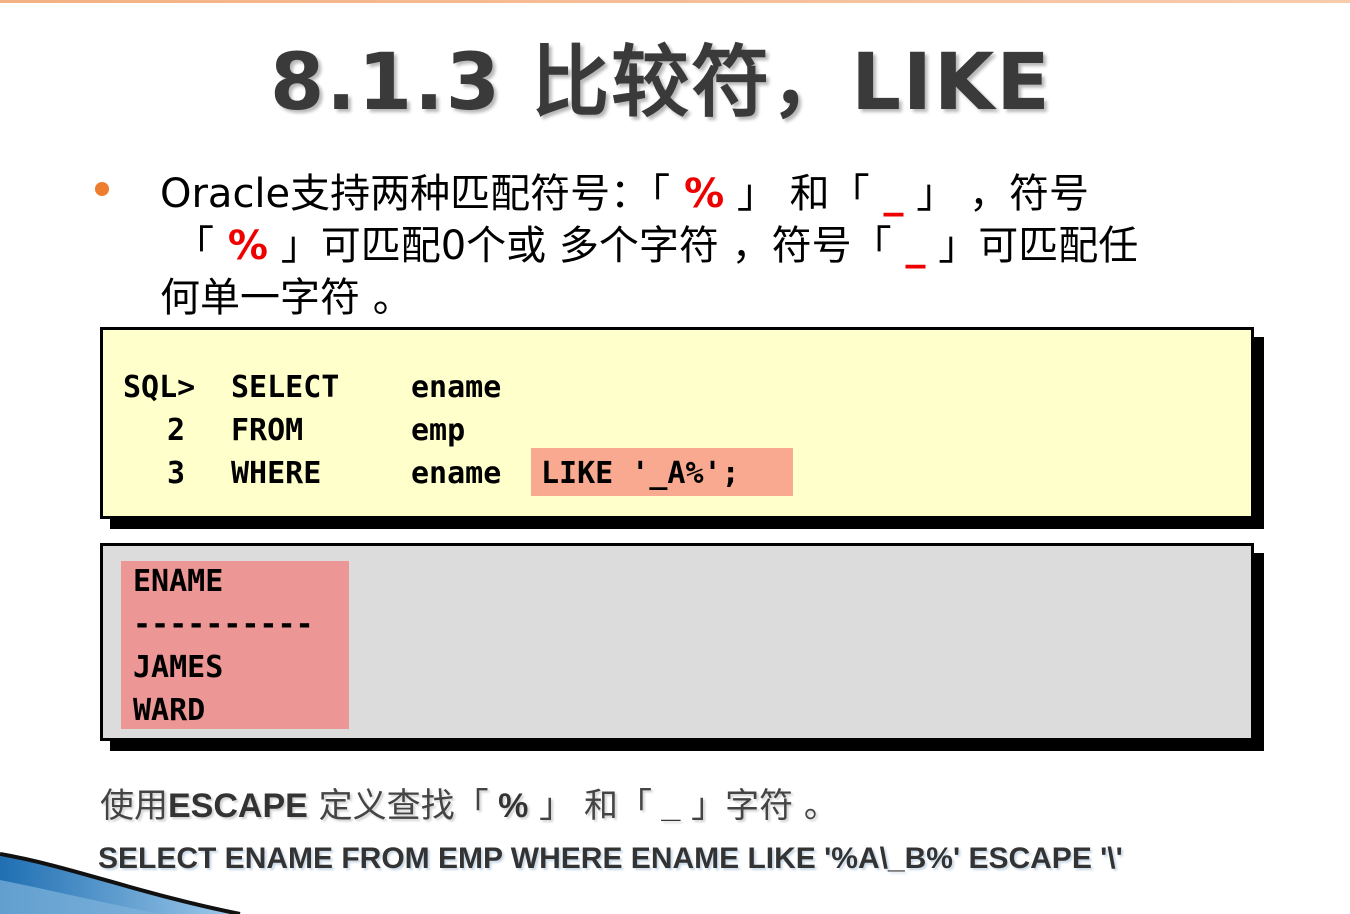 This screenshot has width=1350, height=914. What do you see at coordinates (267, 430) in the screenshot?
I see `code-keyword-from: FROM` at bounding box center [267, 430].